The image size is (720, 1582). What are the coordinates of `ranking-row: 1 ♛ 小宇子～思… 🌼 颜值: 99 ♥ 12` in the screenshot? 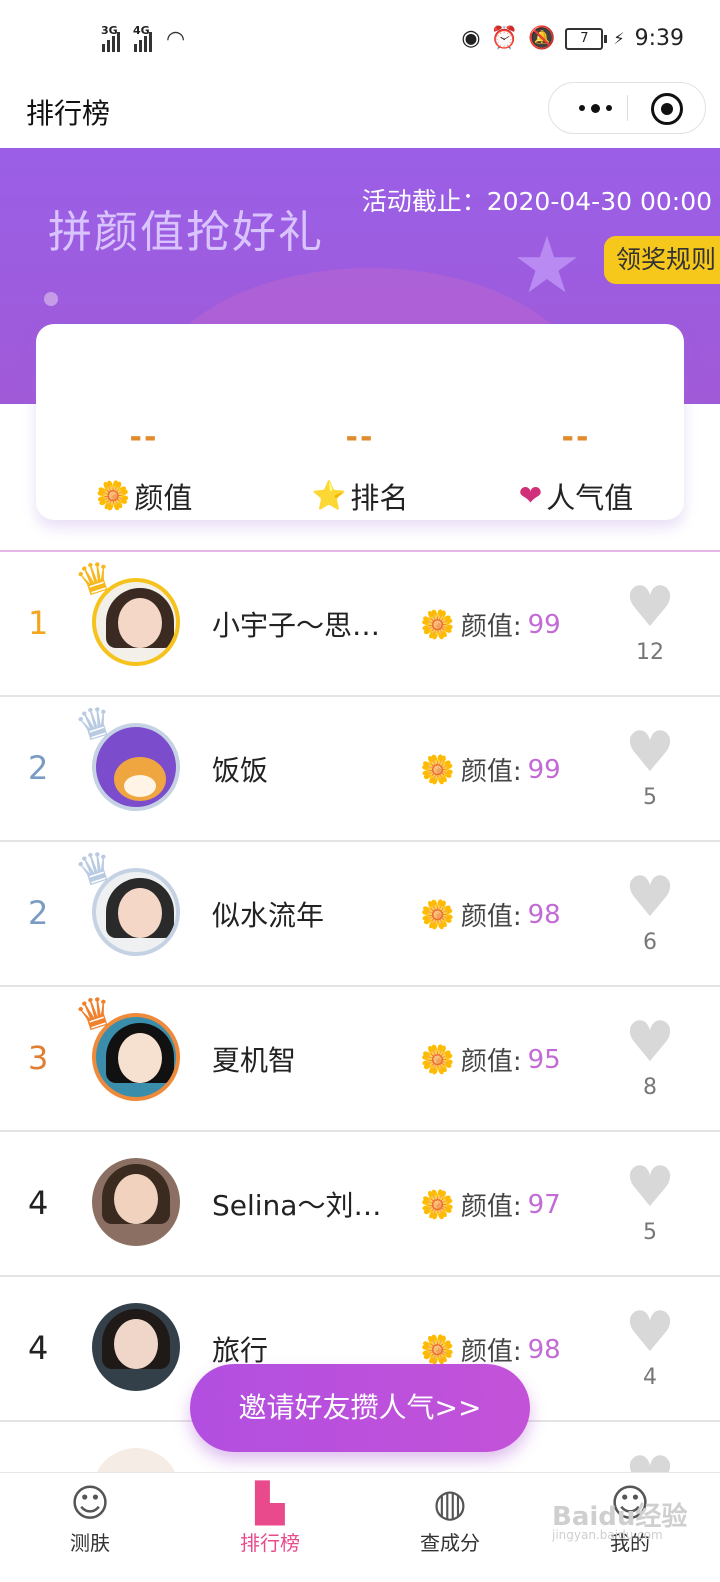 It's located at (360, 623).